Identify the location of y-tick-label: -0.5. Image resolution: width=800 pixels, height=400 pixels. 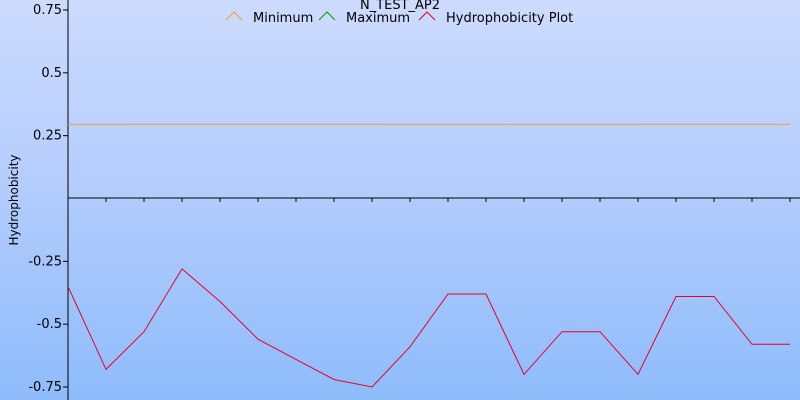
(49, 324).